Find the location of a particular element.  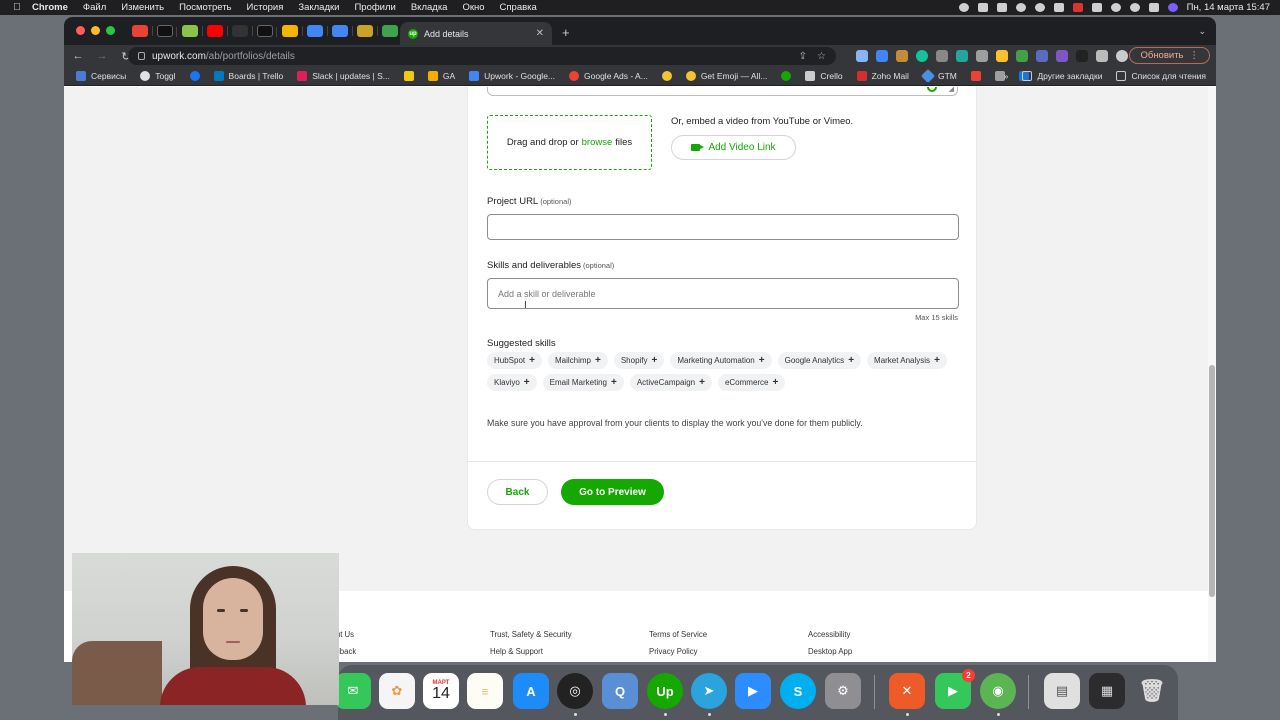

bookmark-upwork is located at coordinates (786, 76).